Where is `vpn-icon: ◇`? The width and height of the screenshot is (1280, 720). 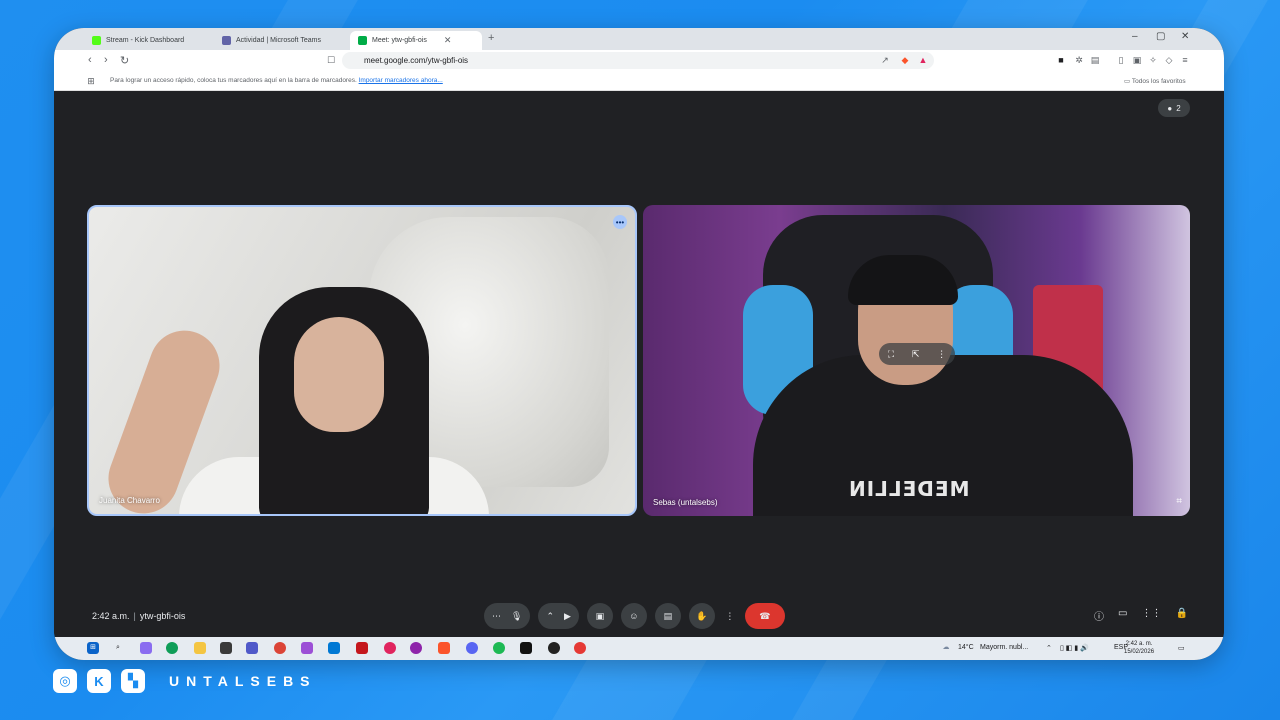
vpn-icon: ◇ is located at coordinates (1169, 60).